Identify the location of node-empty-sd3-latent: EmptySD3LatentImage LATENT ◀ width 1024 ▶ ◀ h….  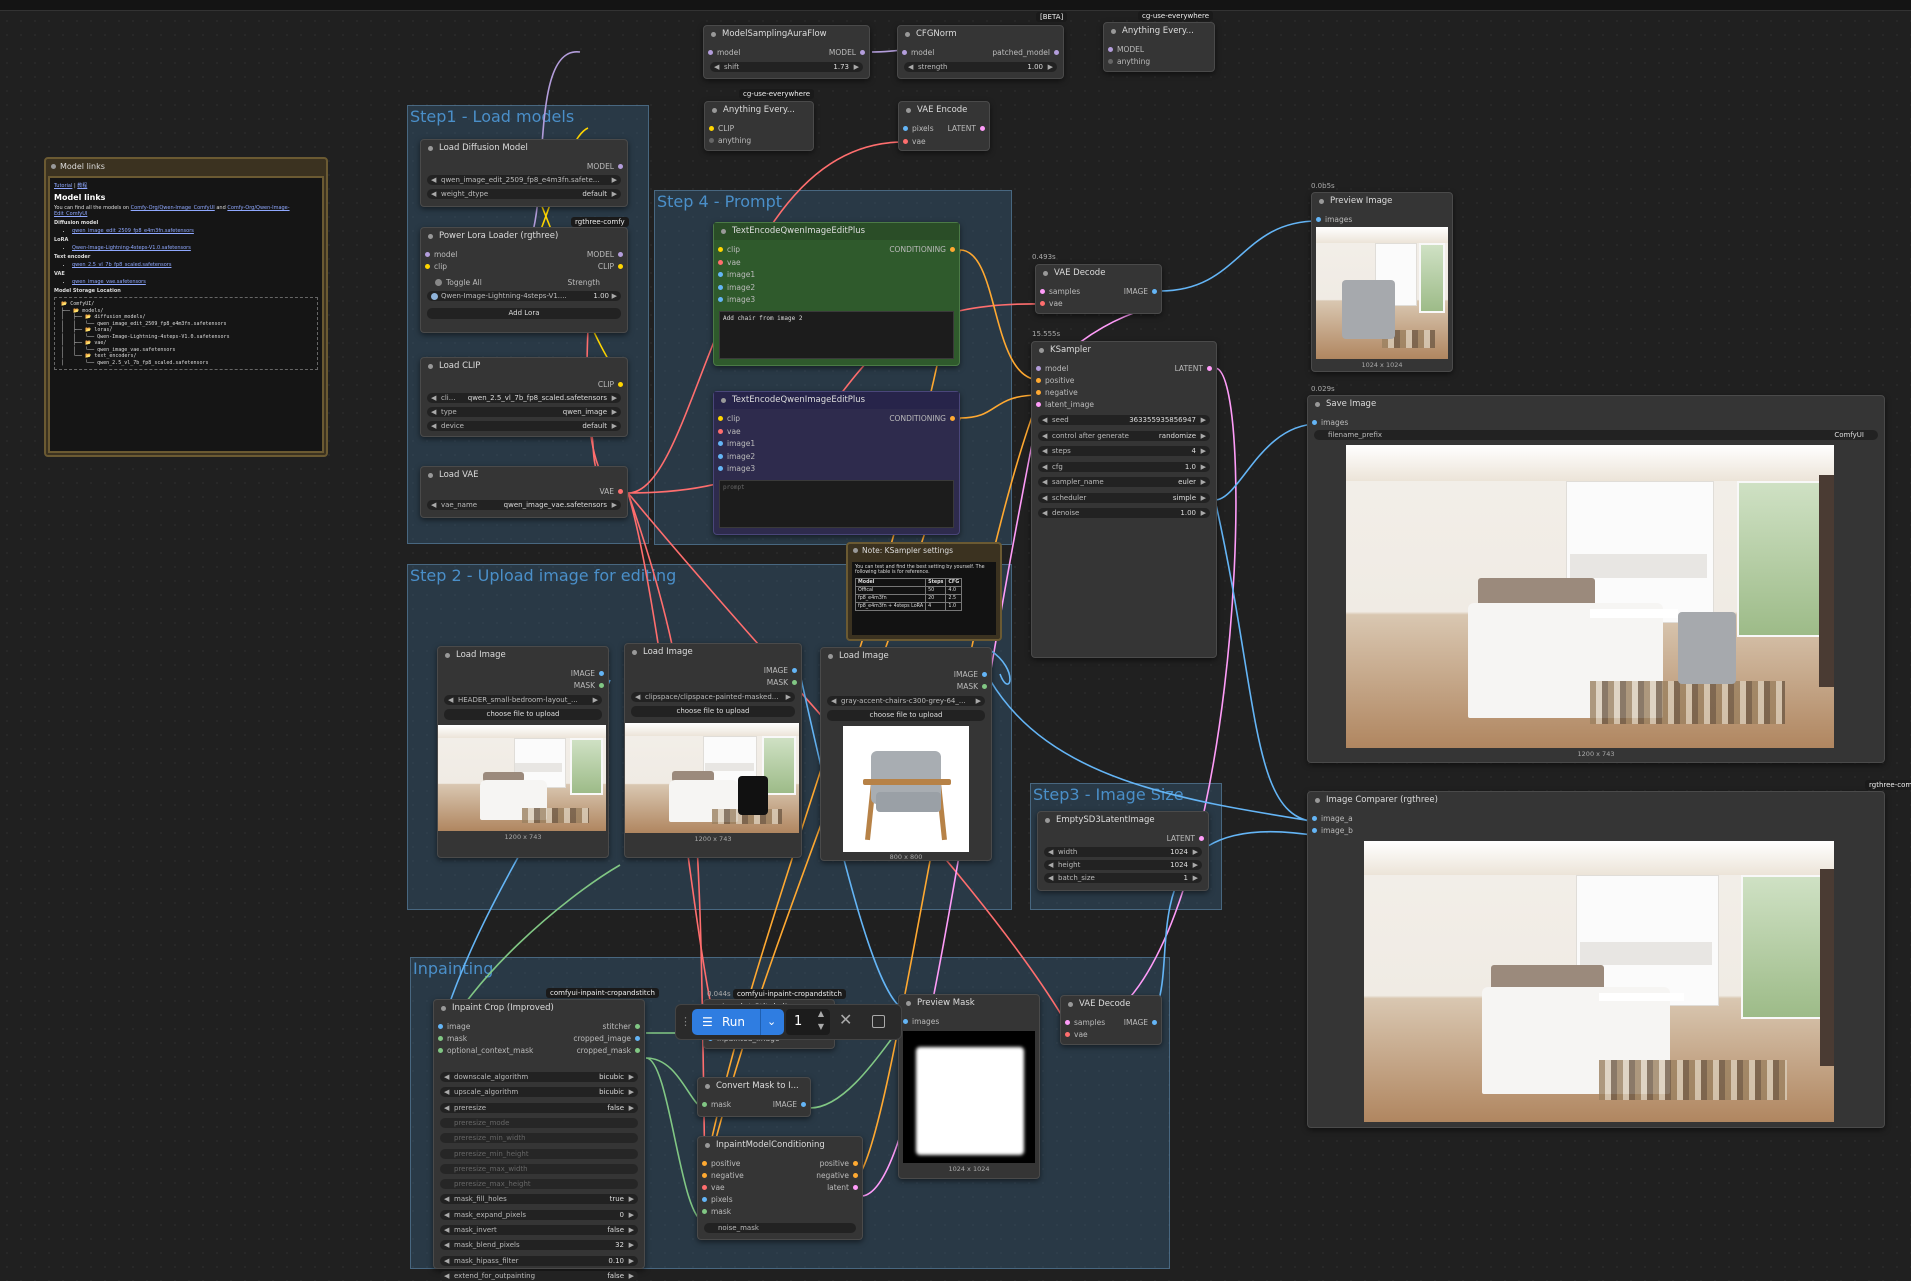
(1123, 851).